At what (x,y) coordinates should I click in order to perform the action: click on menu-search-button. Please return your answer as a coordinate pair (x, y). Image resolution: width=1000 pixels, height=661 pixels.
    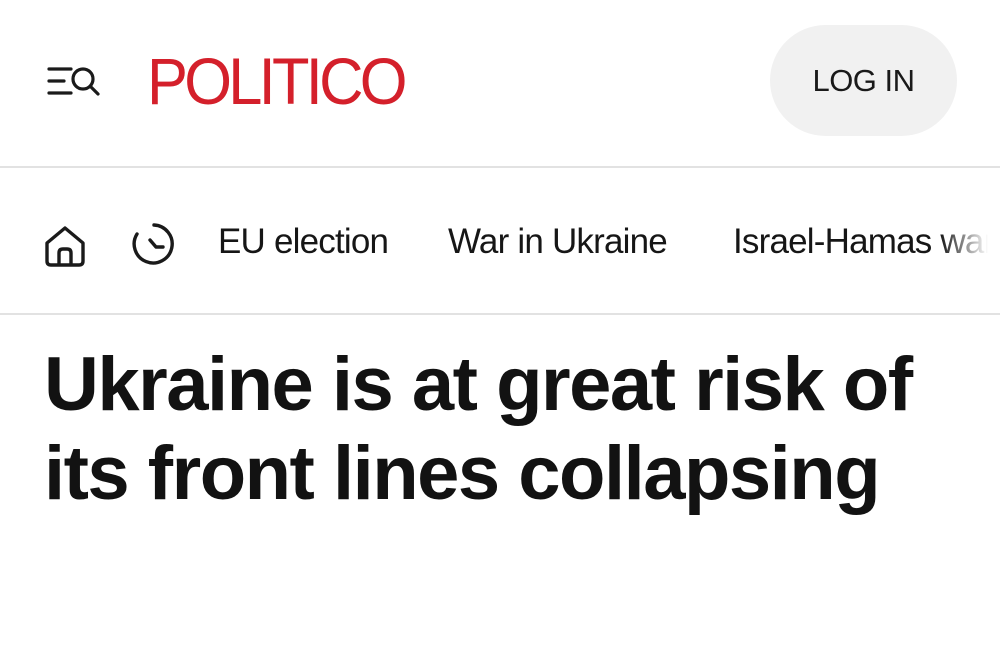
    Looking at the image, I should click on (75, 82).